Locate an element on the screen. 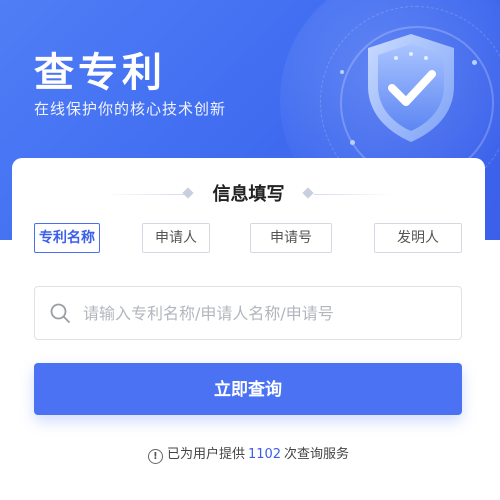 The image size is (500, 500). tab-inventor: 发明人 is located at coordinates (418, 238).